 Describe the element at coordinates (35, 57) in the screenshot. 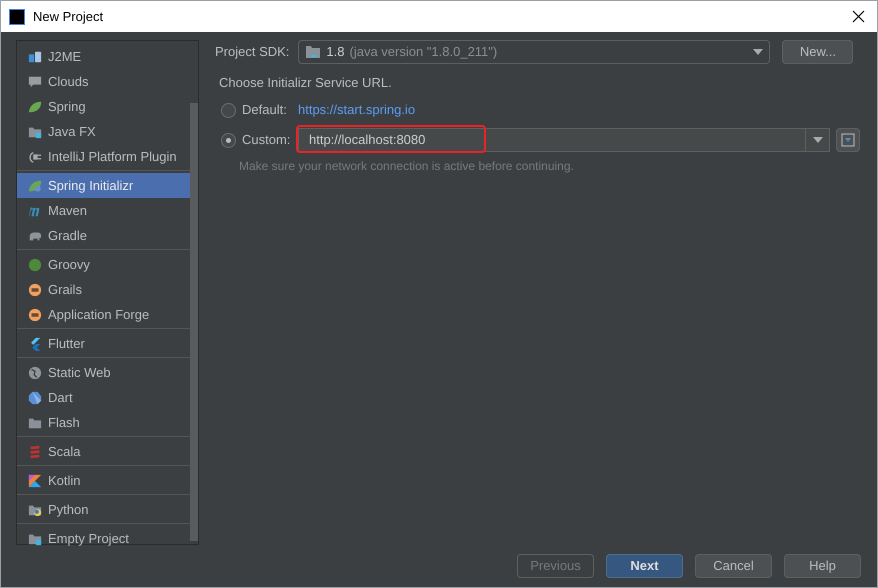

I see `phone-icon` at that location.